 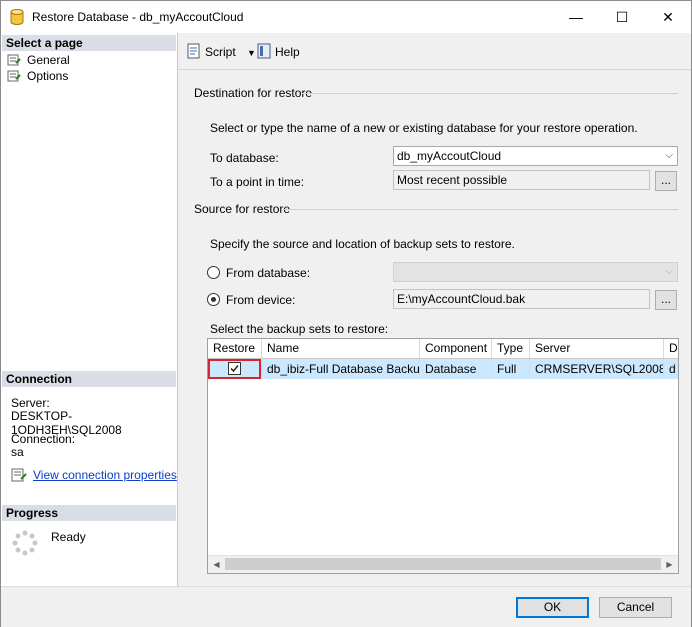 What do you see at coordinates (213, 299) in the screenshot?
I see `from-device-radio` at bounding box center [213, 299].